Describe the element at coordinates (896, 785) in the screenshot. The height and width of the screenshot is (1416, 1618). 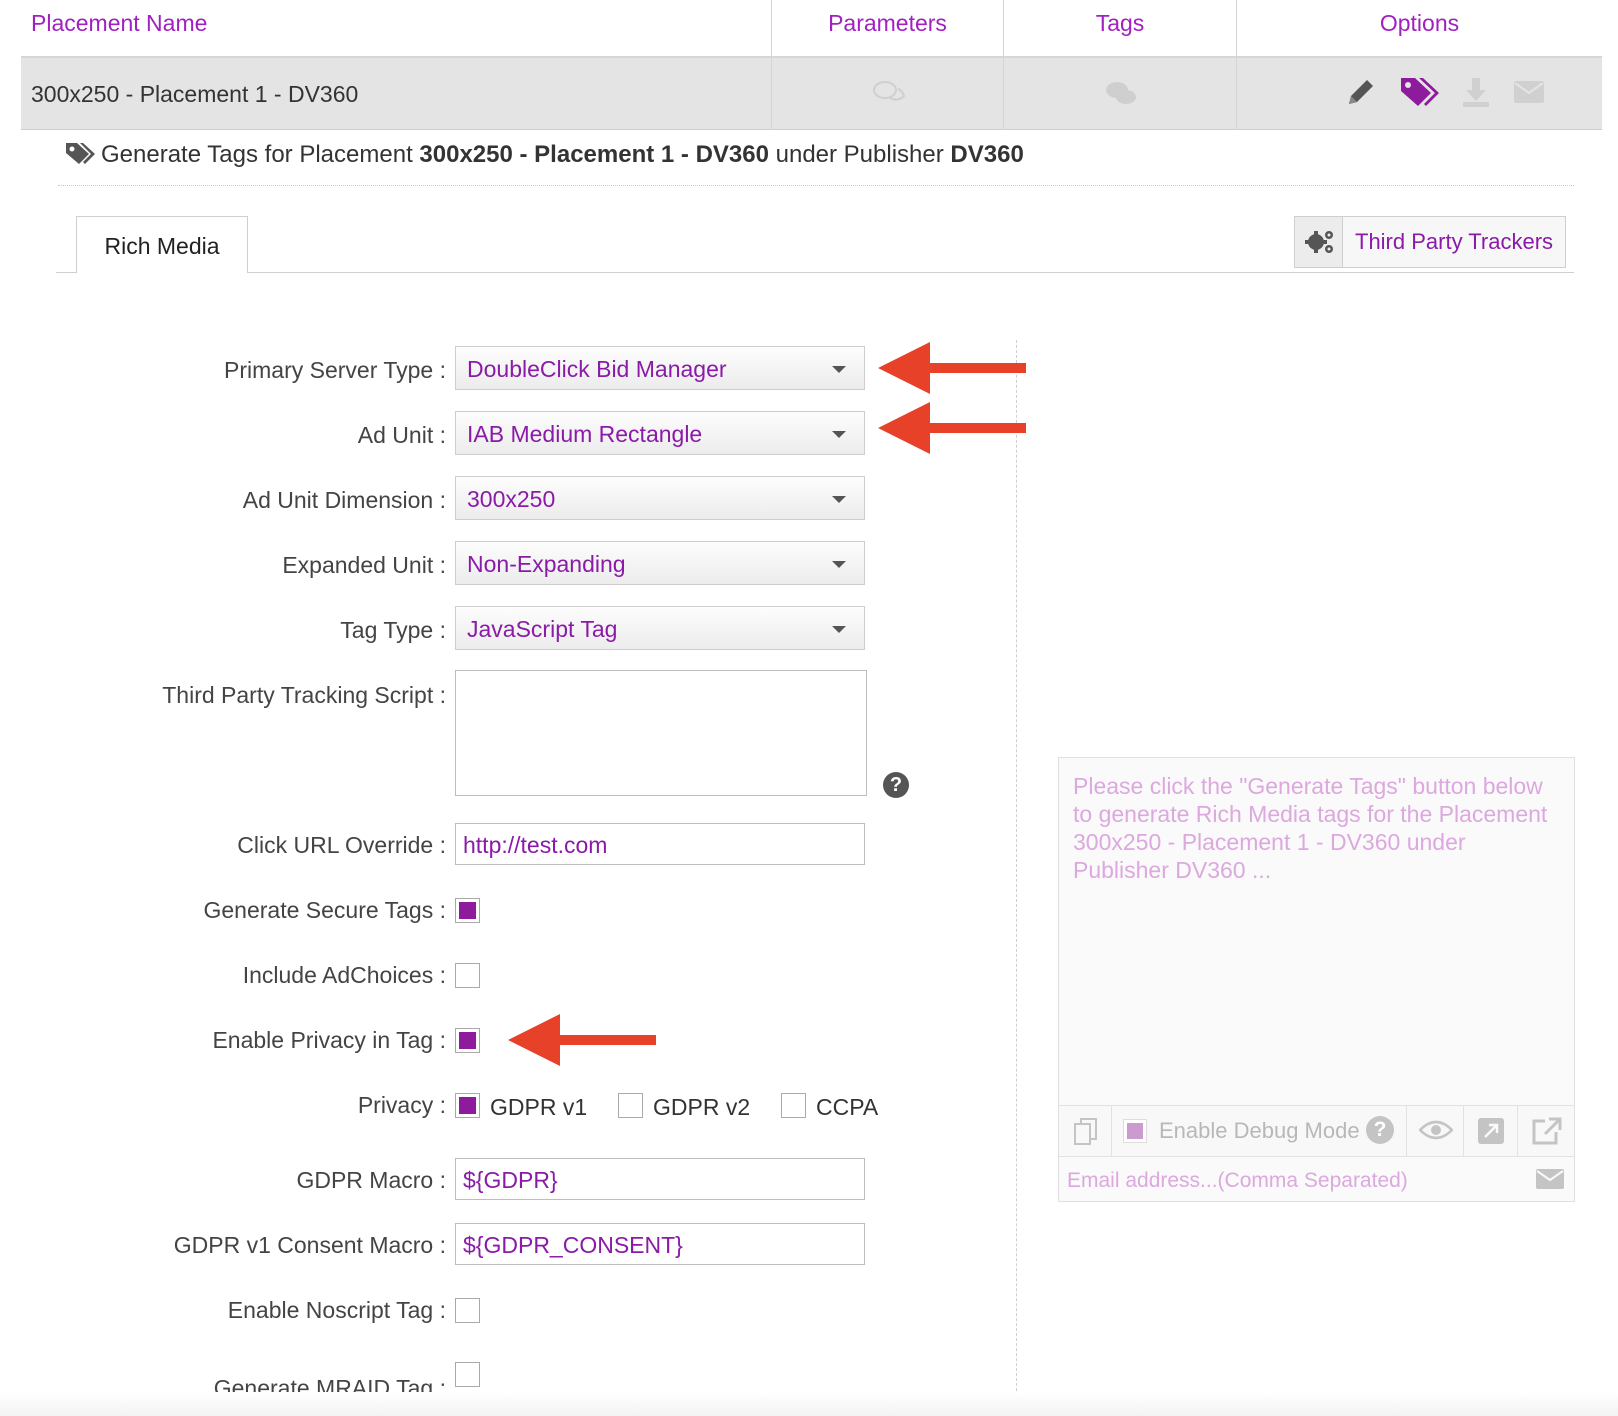
I see `help-icon: ?` at that location.